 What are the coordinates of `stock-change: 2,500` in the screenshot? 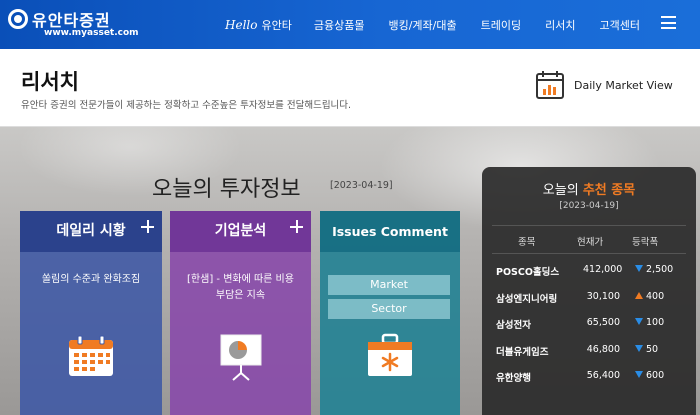 It's located at (655, 269).